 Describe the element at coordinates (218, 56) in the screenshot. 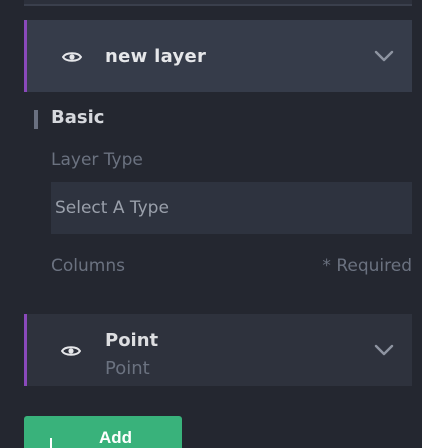

I see `layer-header: new layer` at that location.